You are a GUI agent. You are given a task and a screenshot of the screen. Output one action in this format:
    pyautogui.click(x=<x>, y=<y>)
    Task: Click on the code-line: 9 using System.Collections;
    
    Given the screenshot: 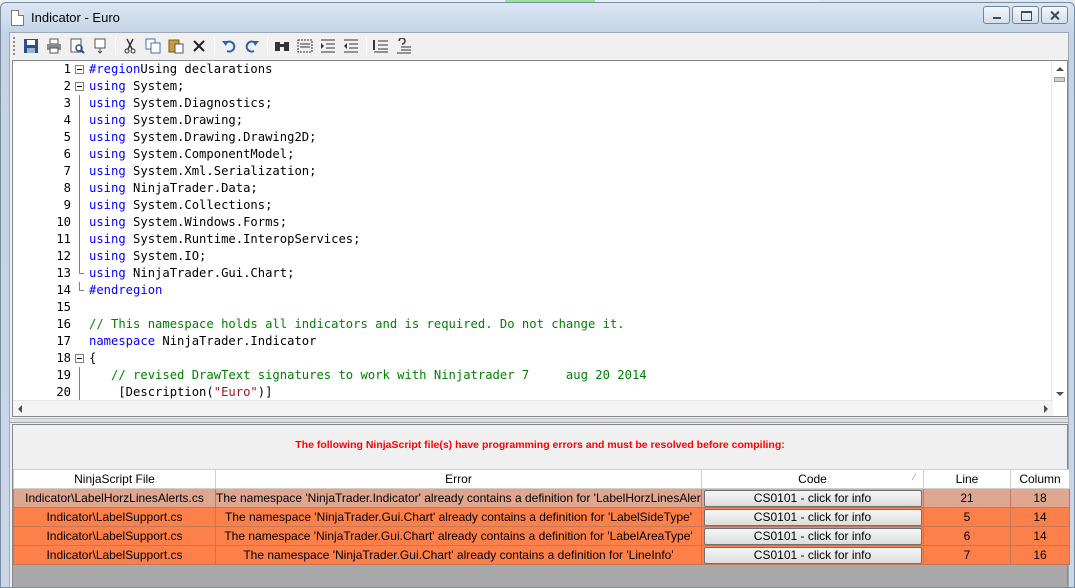 What is the action you would take?
    pyautogui.click(x=533, y=205)
    